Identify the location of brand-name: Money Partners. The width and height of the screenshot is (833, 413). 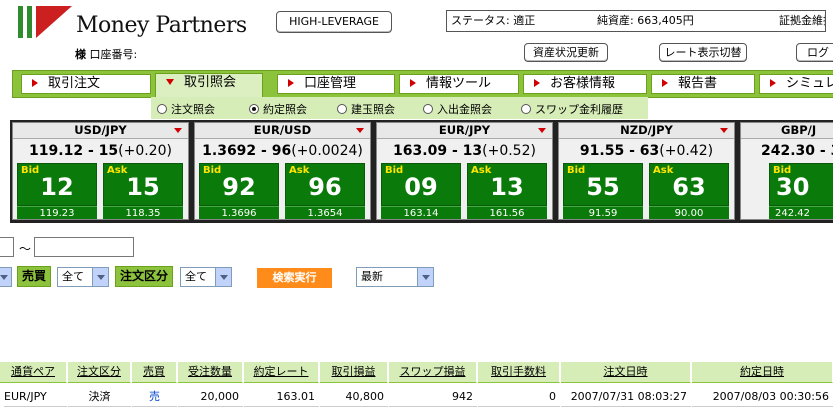
(161, 25).